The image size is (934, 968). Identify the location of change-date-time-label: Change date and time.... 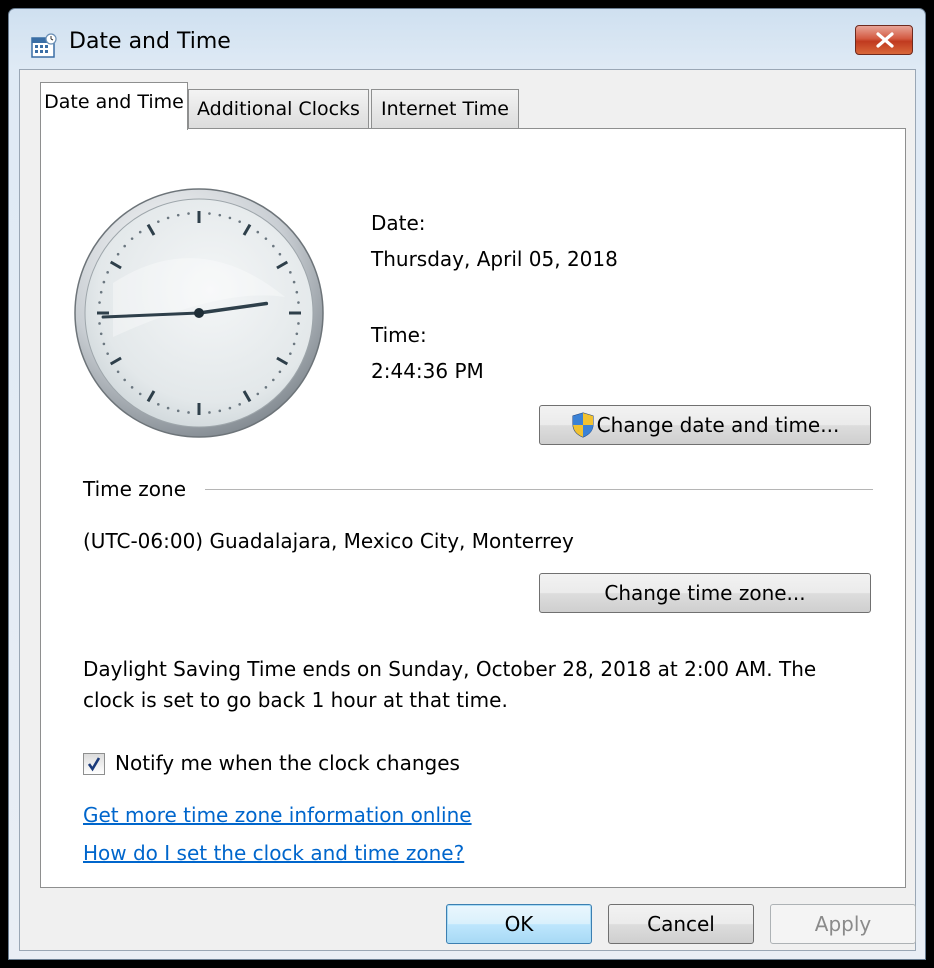
(718, 425).